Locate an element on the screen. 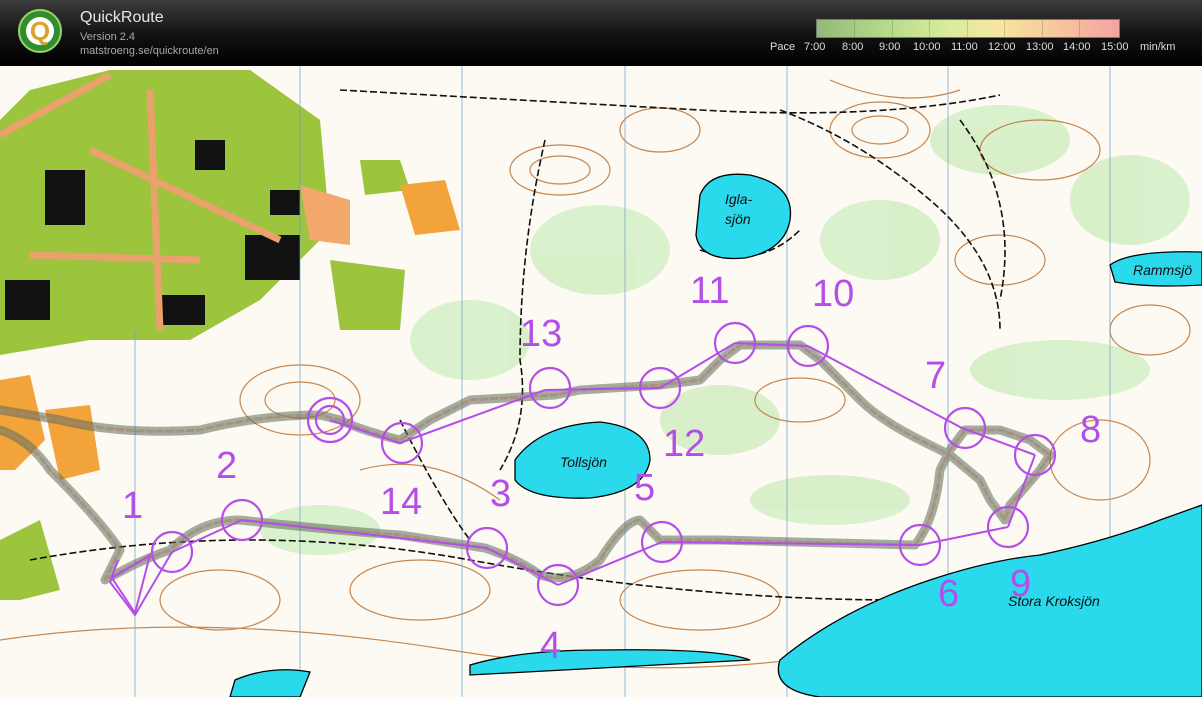 This screenshot has width=1202, height=702. pace-tick: 7:00 is located at coordinates (815, 47).